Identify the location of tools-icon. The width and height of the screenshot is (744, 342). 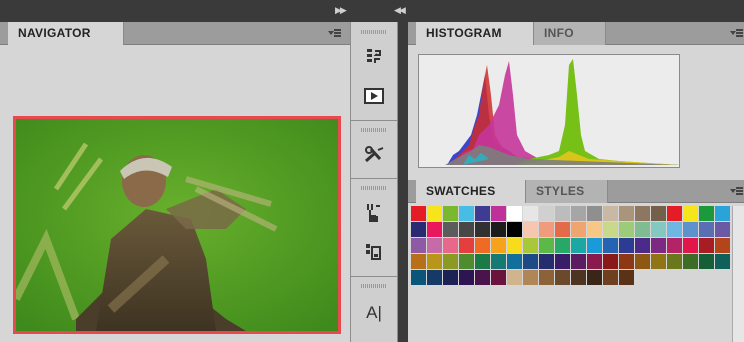
(374, 155).